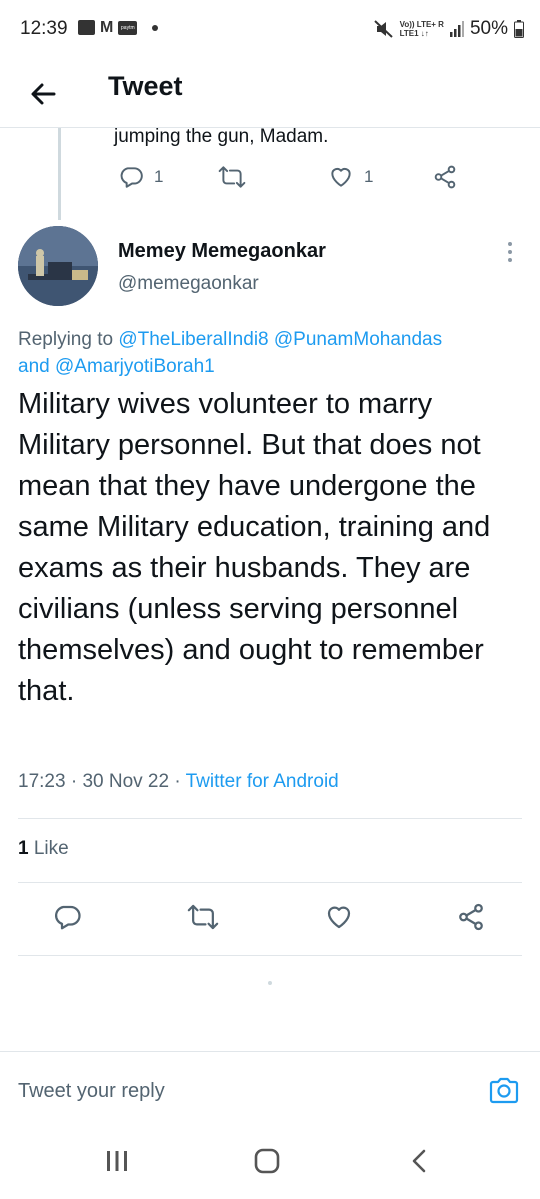  I want to click on home-button, so click(267, 1163).